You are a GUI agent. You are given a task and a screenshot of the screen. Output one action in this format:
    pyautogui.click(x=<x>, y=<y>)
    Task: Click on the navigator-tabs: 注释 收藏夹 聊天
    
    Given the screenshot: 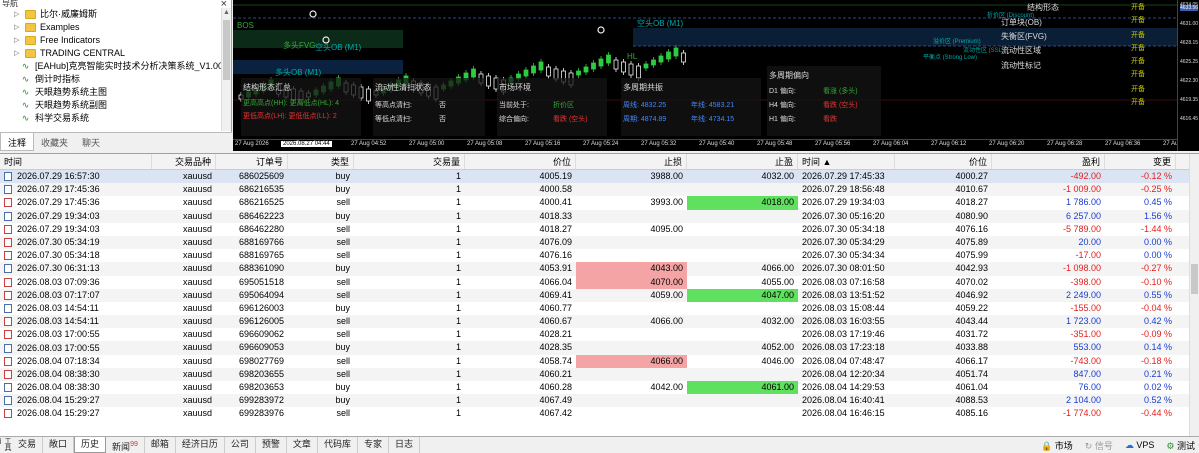 What is the action you would take?
    pyautogui.click(x=116, y=141)
    